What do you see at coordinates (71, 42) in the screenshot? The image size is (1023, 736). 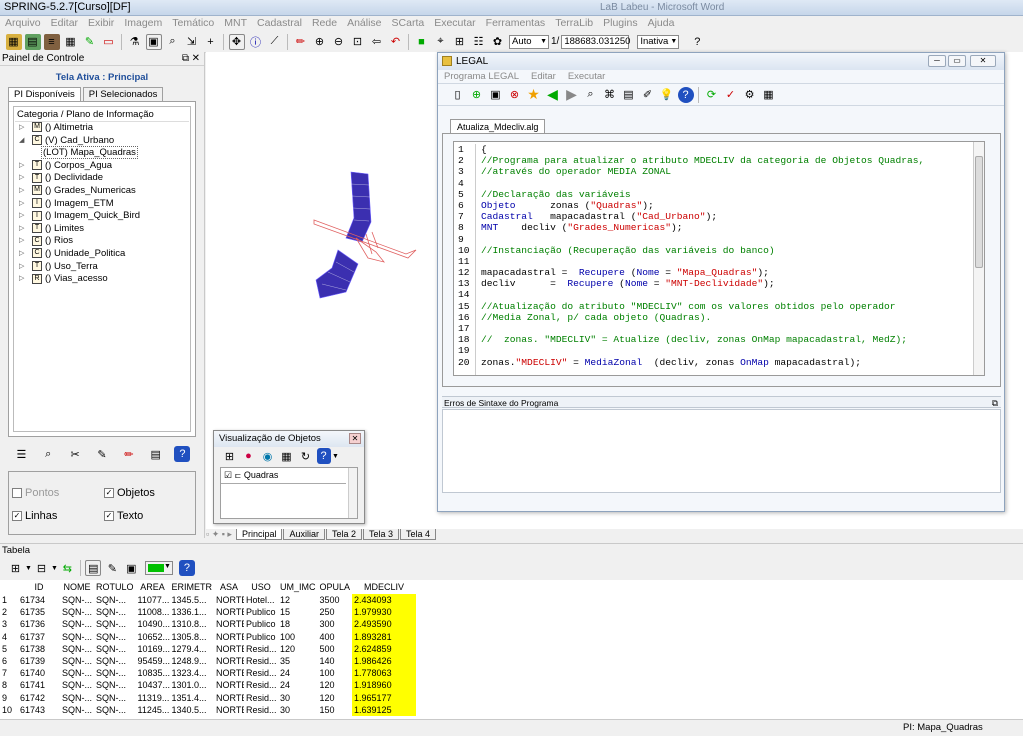 I see `grid-icon: ▦` at bounding box center [71, 42].